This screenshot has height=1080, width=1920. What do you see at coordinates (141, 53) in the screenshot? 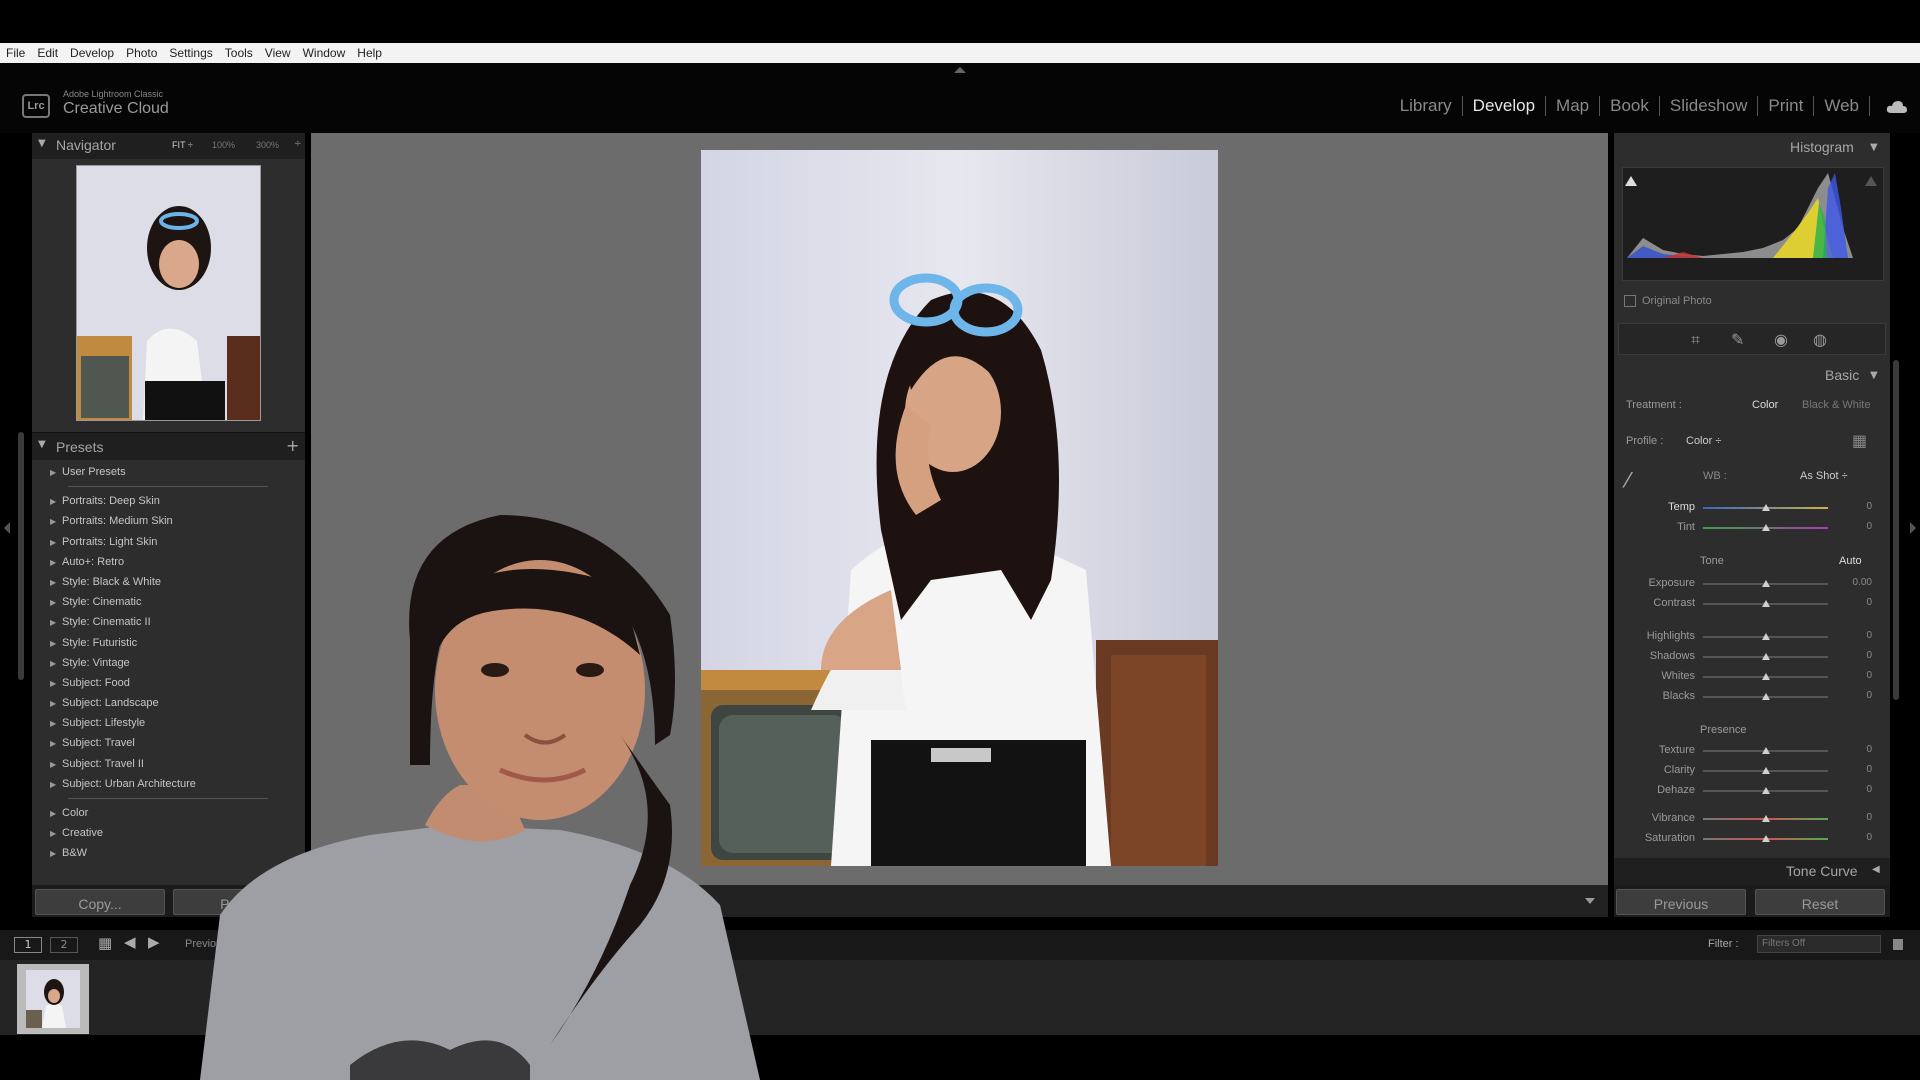
I see `menu-photo: Photo` at bounding box center [141, 53].